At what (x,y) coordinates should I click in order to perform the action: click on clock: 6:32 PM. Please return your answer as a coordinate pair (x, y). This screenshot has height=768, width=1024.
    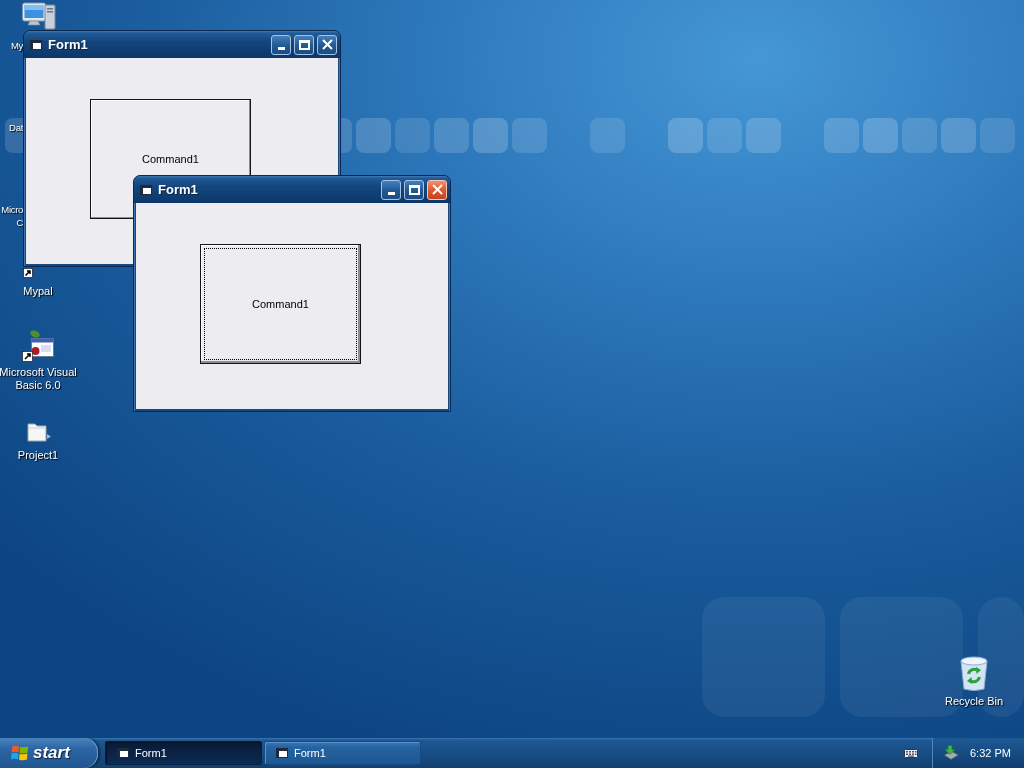
    Looking at the image, I should click on (990, 753).